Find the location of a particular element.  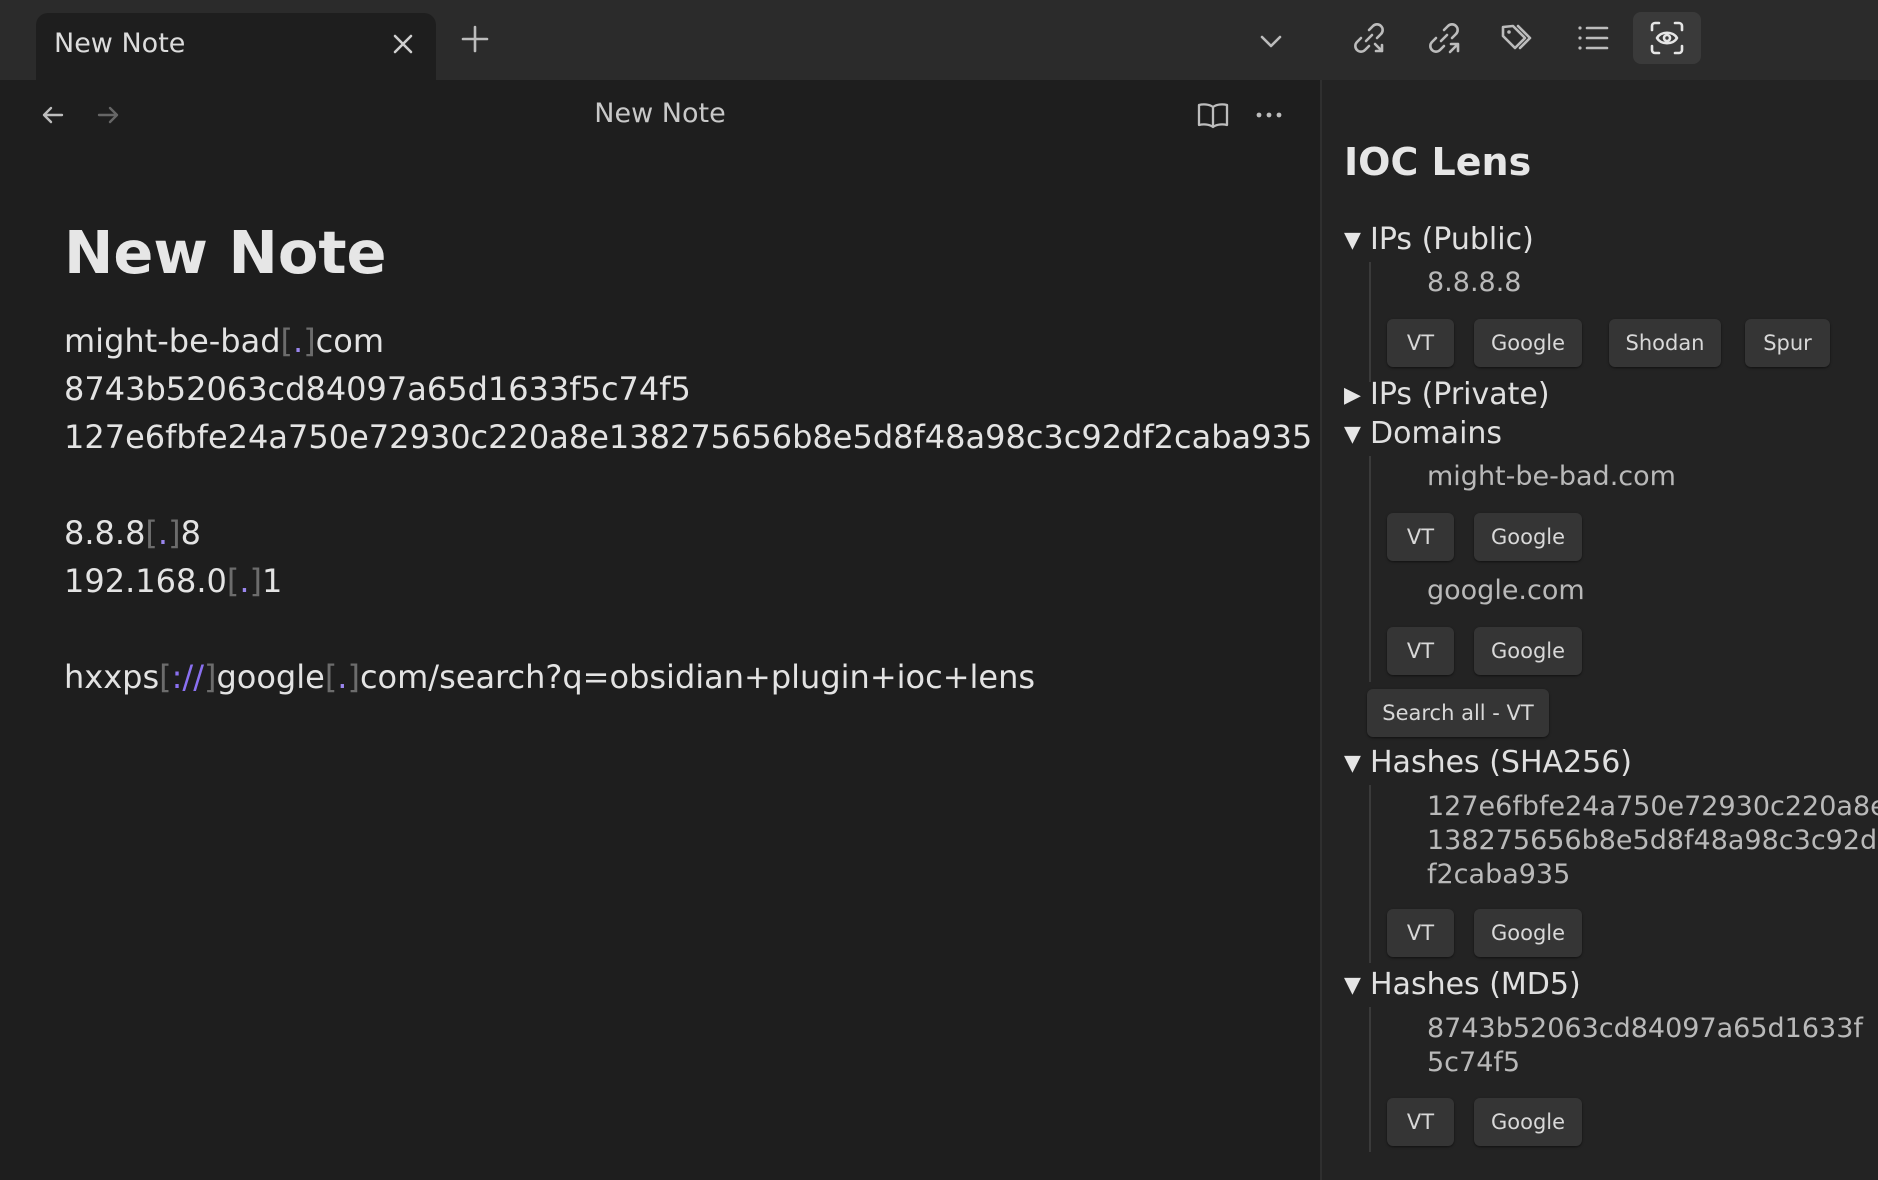

outgoing-links-icon is located at coordinates (1444, 38).